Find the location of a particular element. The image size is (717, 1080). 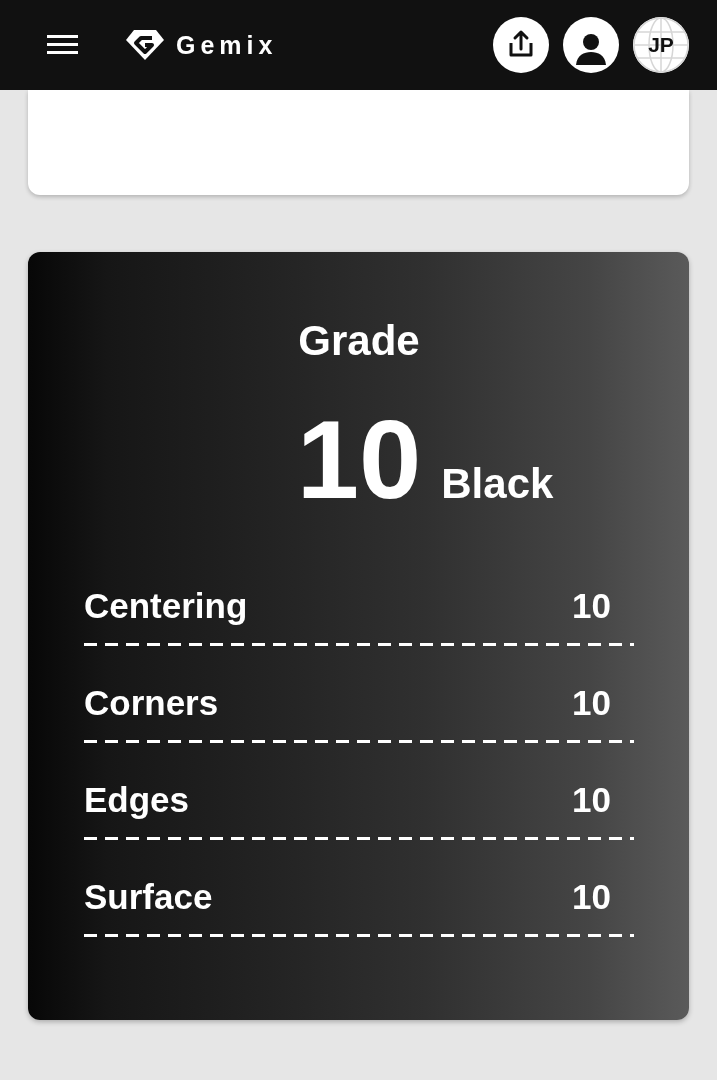

logo-icon is located at coordinates (145, 45).